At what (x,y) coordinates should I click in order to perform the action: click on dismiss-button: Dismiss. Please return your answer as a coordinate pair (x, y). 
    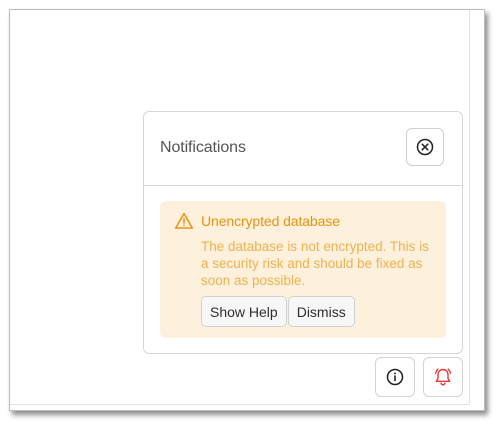
    Looking at the image, I should click on (321, 311).